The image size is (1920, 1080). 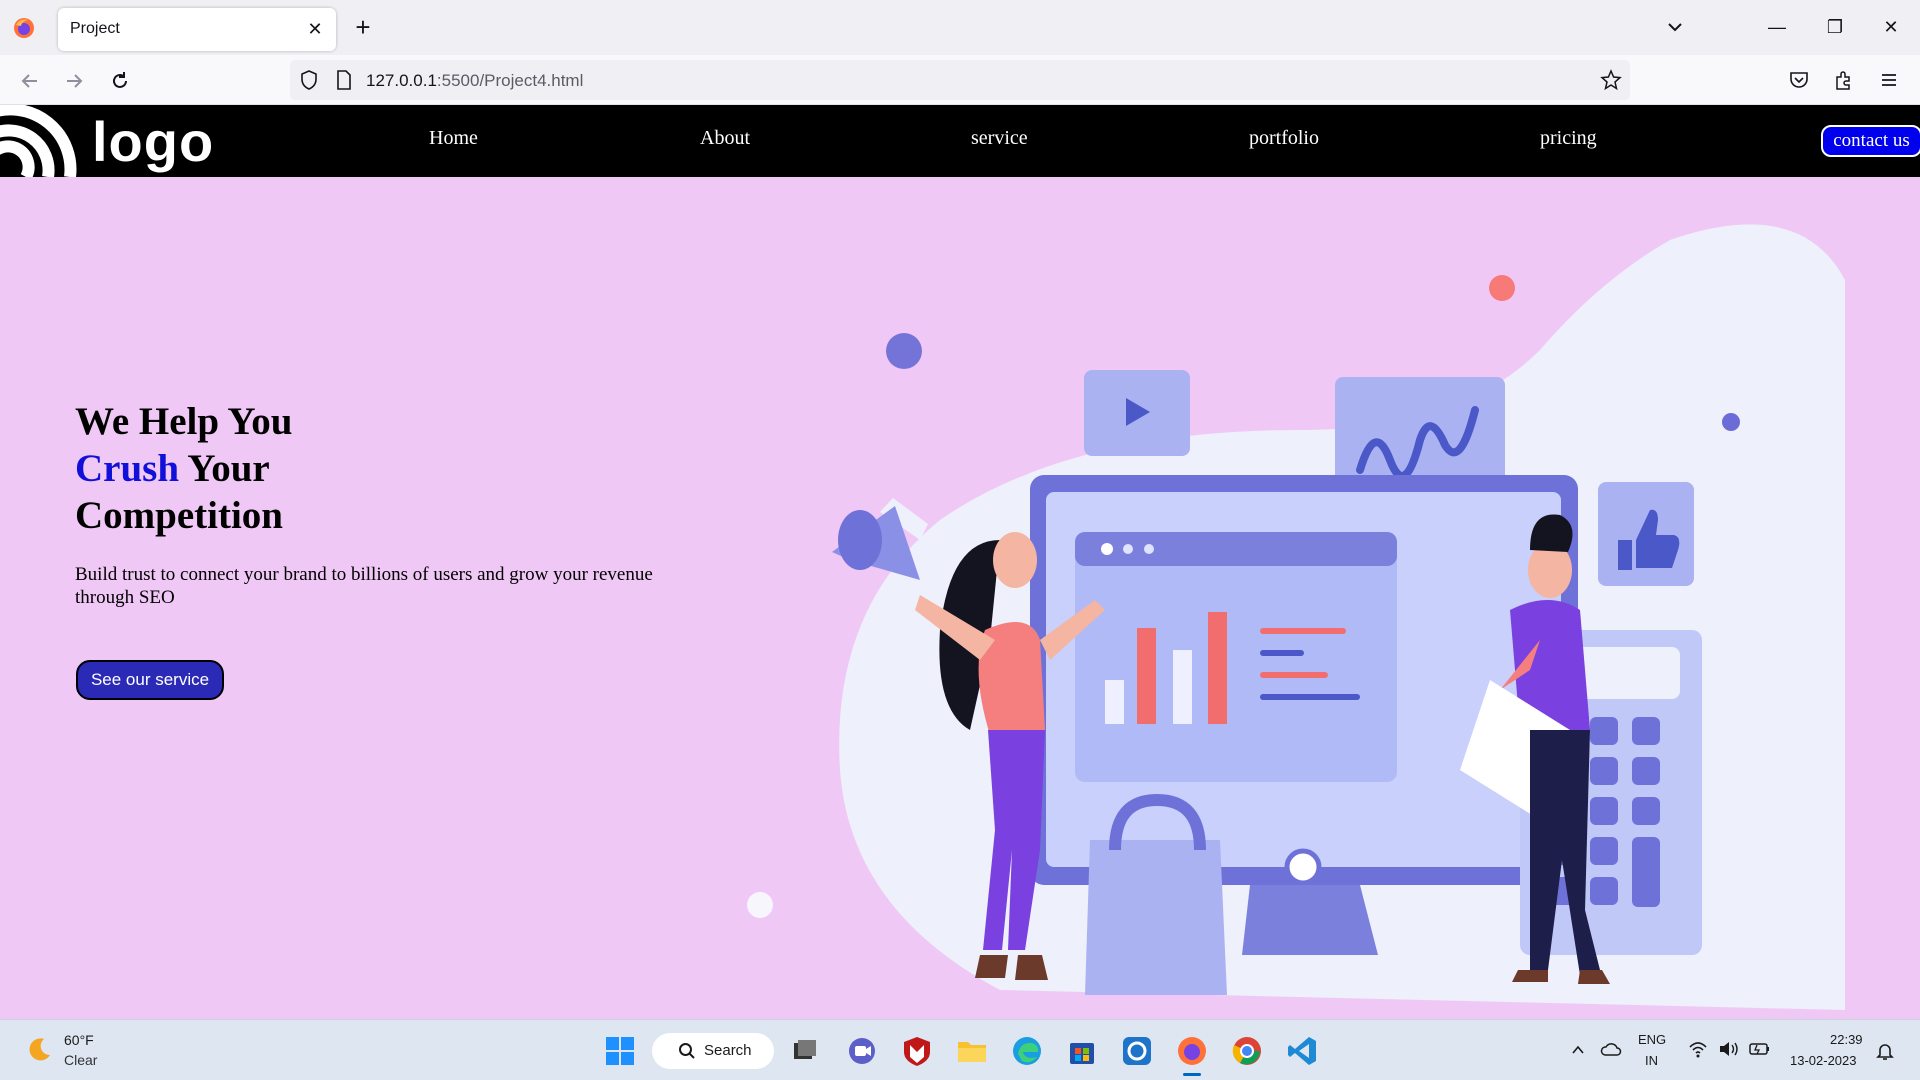 I want to click on store-icon, so click(x=1082, y=1051).